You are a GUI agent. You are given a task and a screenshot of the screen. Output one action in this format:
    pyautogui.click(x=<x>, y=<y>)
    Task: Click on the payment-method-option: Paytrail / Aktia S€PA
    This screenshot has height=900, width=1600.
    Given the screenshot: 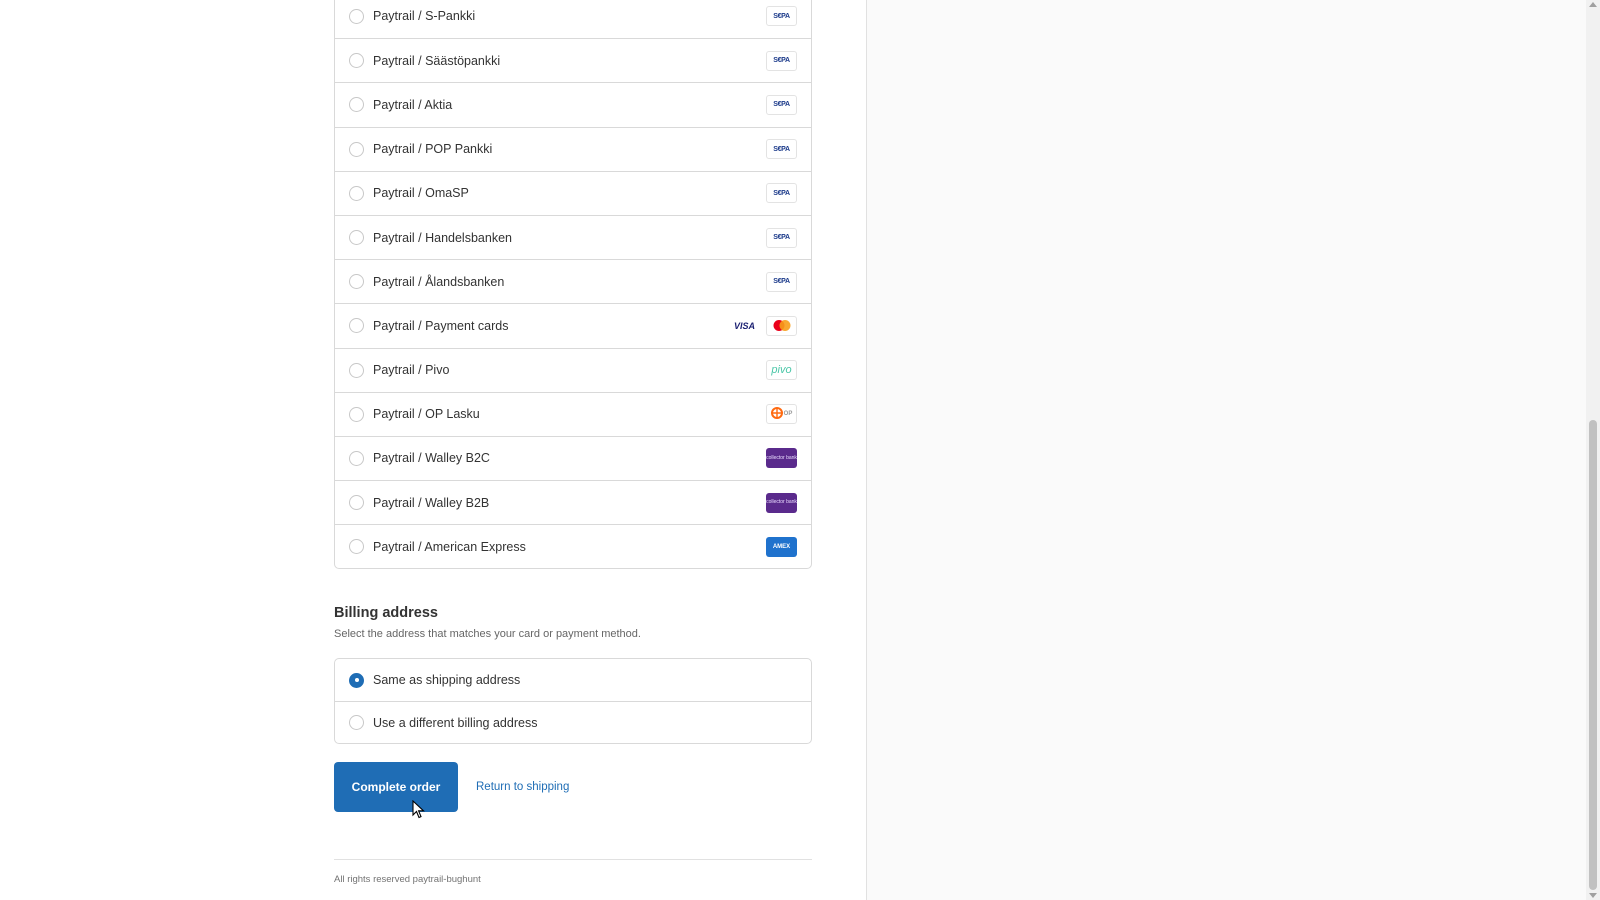 What is the action you would take?
    pyautogui.click(x=573, y=104)
    